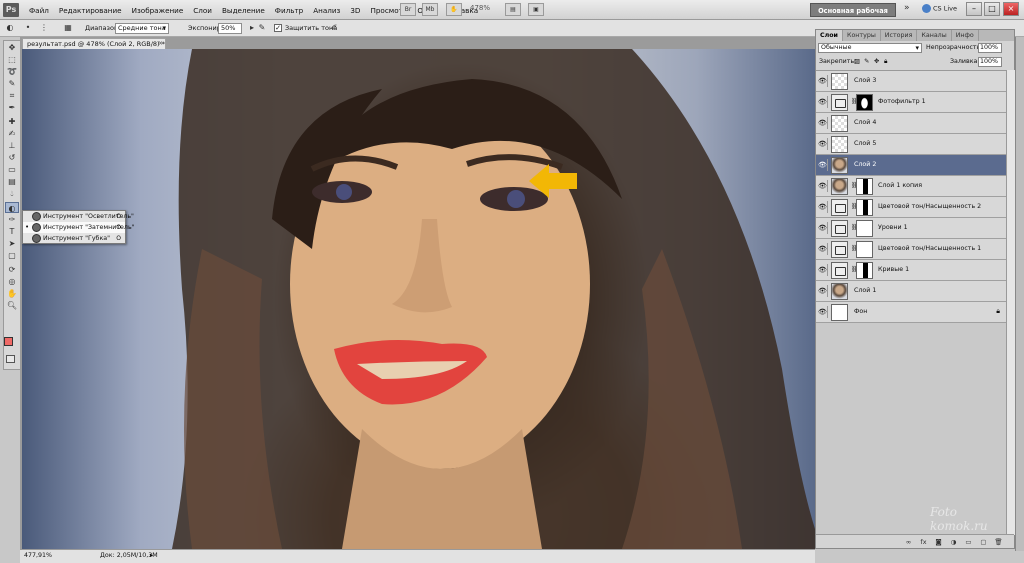  Describe the element at coordinates (10, 359) in the screenshot. I see `quick-mask-icon` at that location.